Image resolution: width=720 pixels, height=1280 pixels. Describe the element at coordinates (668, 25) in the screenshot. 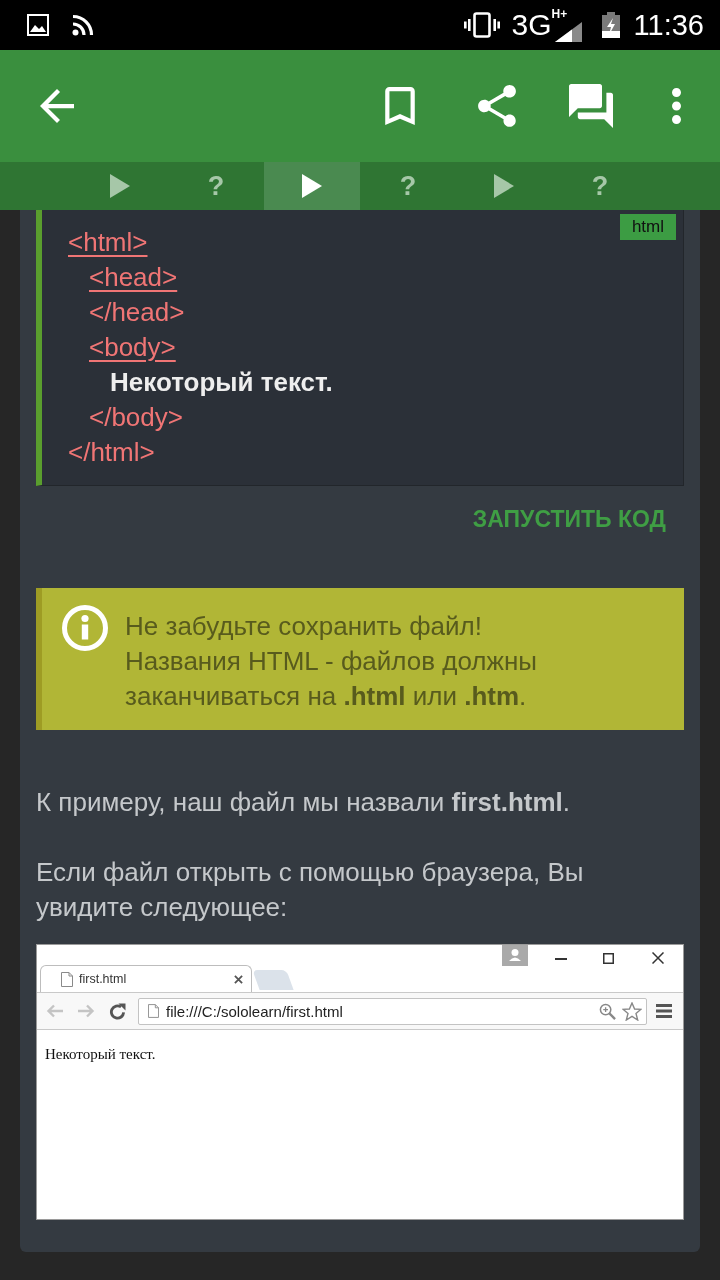

I see `clock-time: 11:36` at that location.